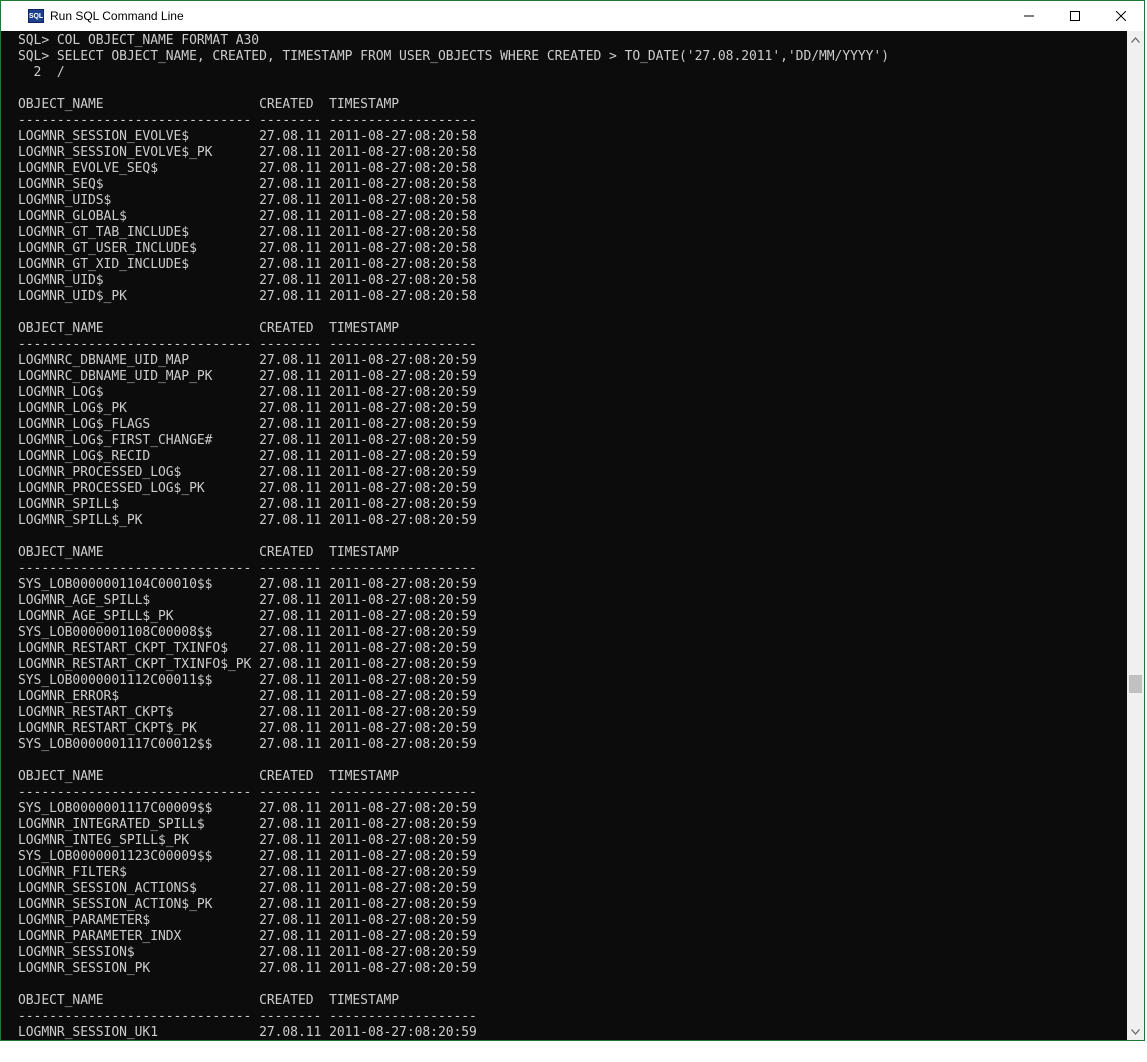 This screenshot has height=1062, width=1147. What do you see at coordinates (247, 184) in the screenshot?
I see `console-line: LOGMNR_SEQ$ 27.08.11 2011-08-27:08:20:58` at bounding box center [247, 184].